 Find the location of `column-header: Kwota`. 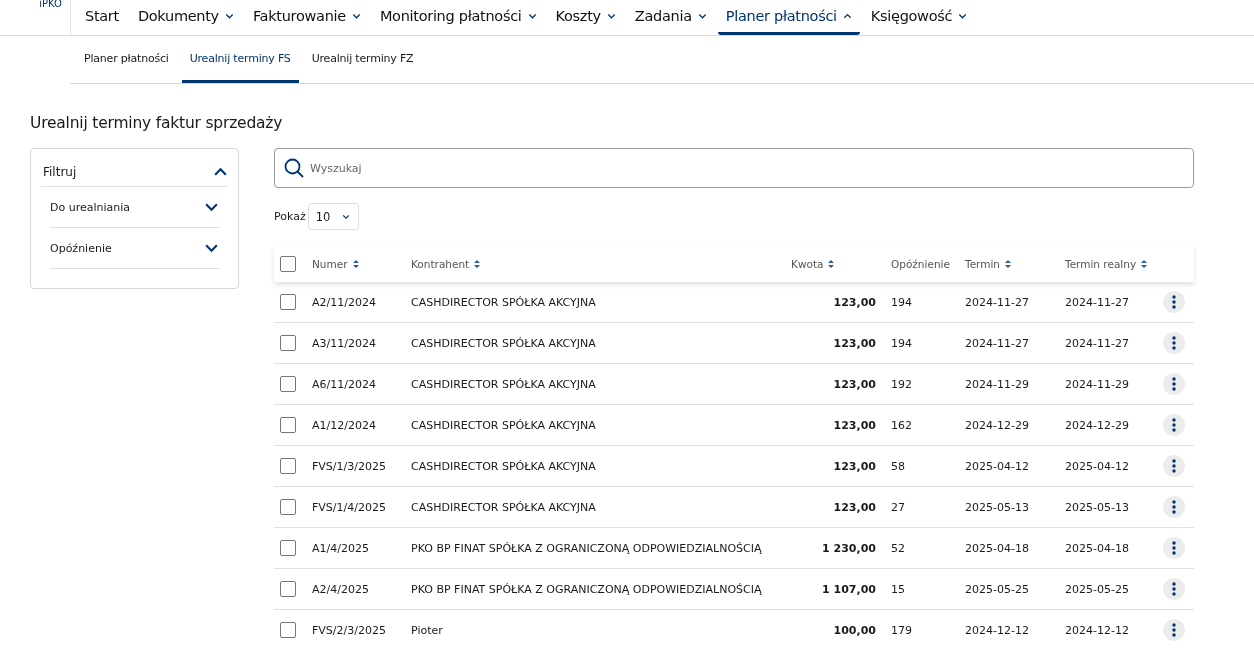

column-header: Kwota is located at coordinates (813, 263).